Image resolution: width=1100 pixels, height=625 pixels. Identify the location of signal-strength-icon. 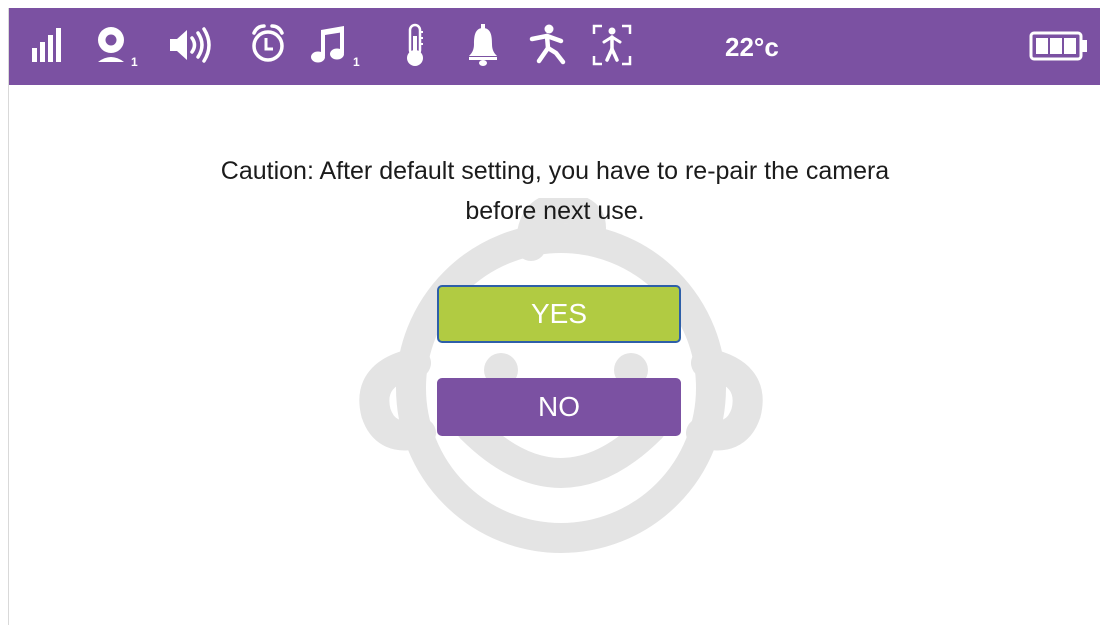
(48, 45).